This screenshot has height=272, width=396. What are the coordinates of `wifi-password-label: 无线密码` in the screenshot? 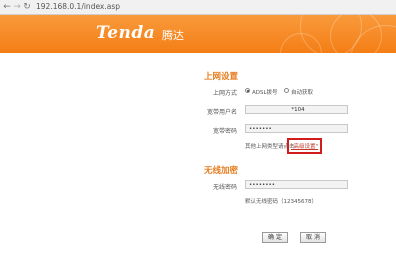 It's located at (224, 187).